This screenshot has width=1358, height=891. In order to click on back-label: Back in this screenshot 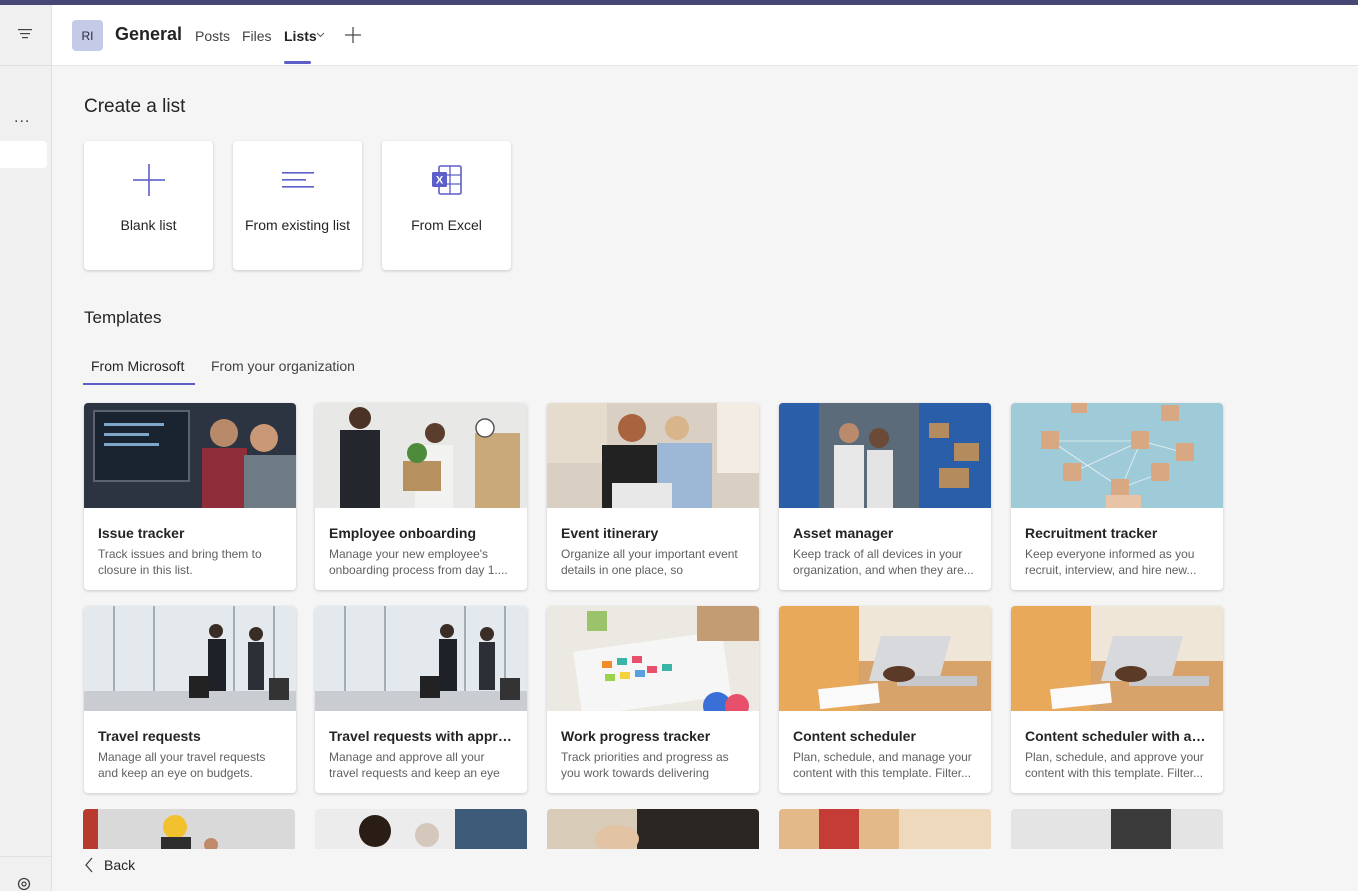, I will do `click(120, 865)`.